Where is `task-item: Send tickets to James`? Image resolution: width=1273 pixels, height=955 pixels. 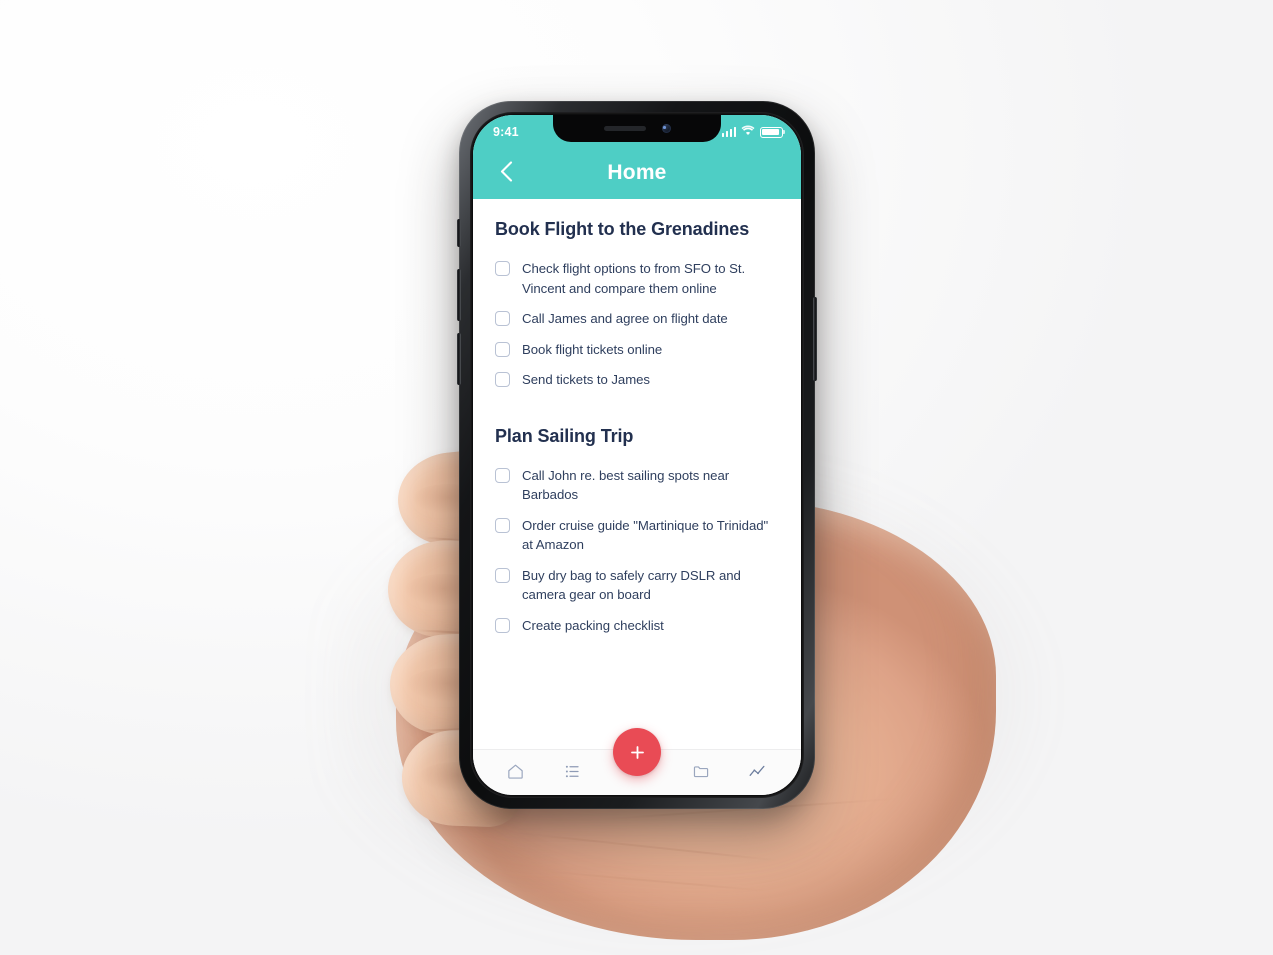
task-item: Send tickets to James is located at coordinates (637, 380).